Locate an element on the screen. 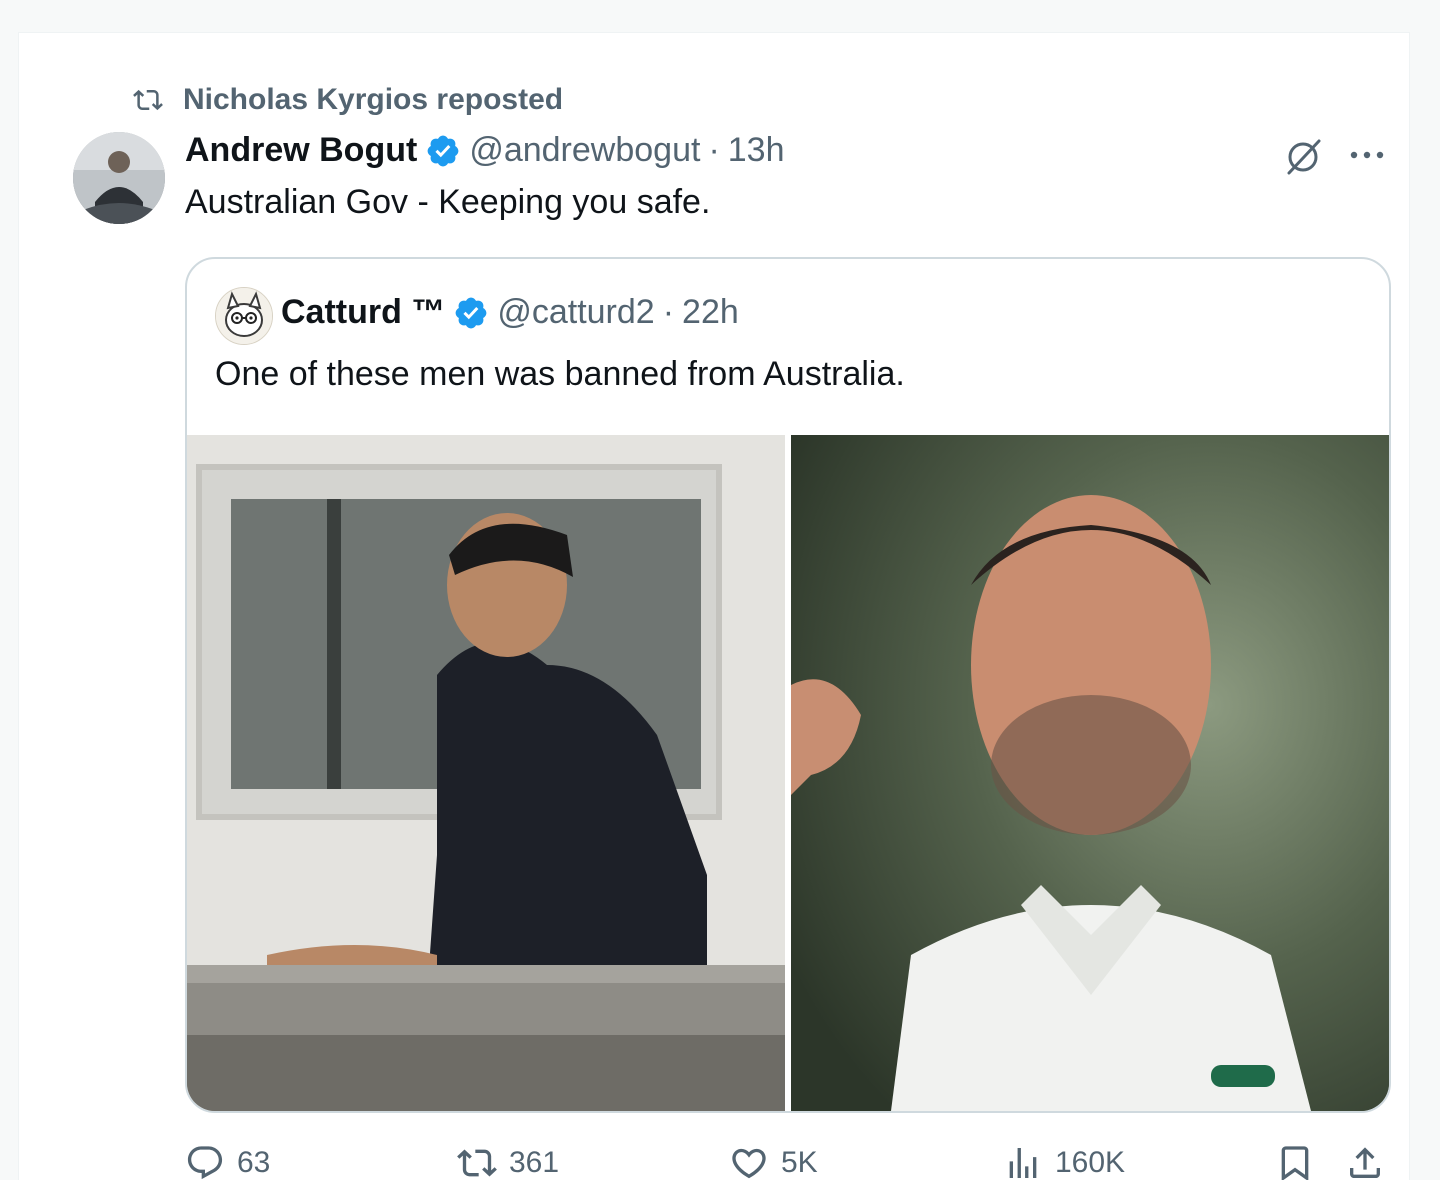  quoted-author-avatar is located at coordinates (244, 316).